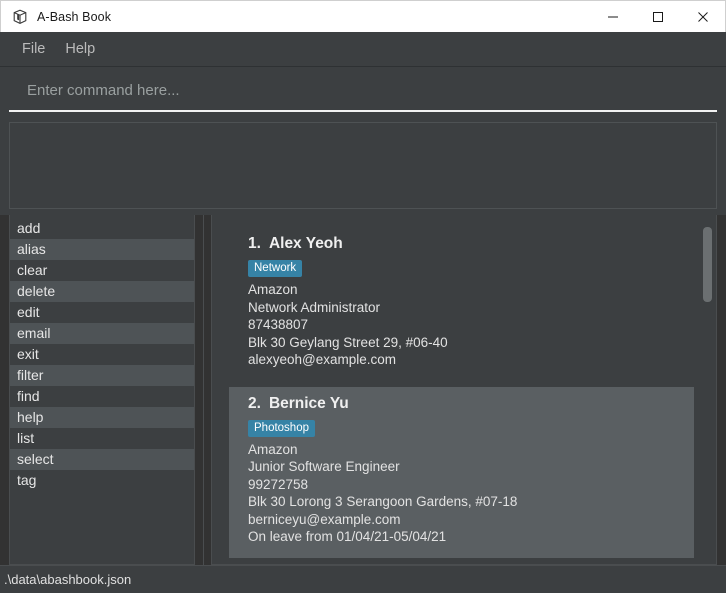 The height and width of the screenshot is (593, 726). Describe the element at coordinates (68, 579) in the screenshot. I see `status-bar-file-path: .\data\abashbook.json` at that location.